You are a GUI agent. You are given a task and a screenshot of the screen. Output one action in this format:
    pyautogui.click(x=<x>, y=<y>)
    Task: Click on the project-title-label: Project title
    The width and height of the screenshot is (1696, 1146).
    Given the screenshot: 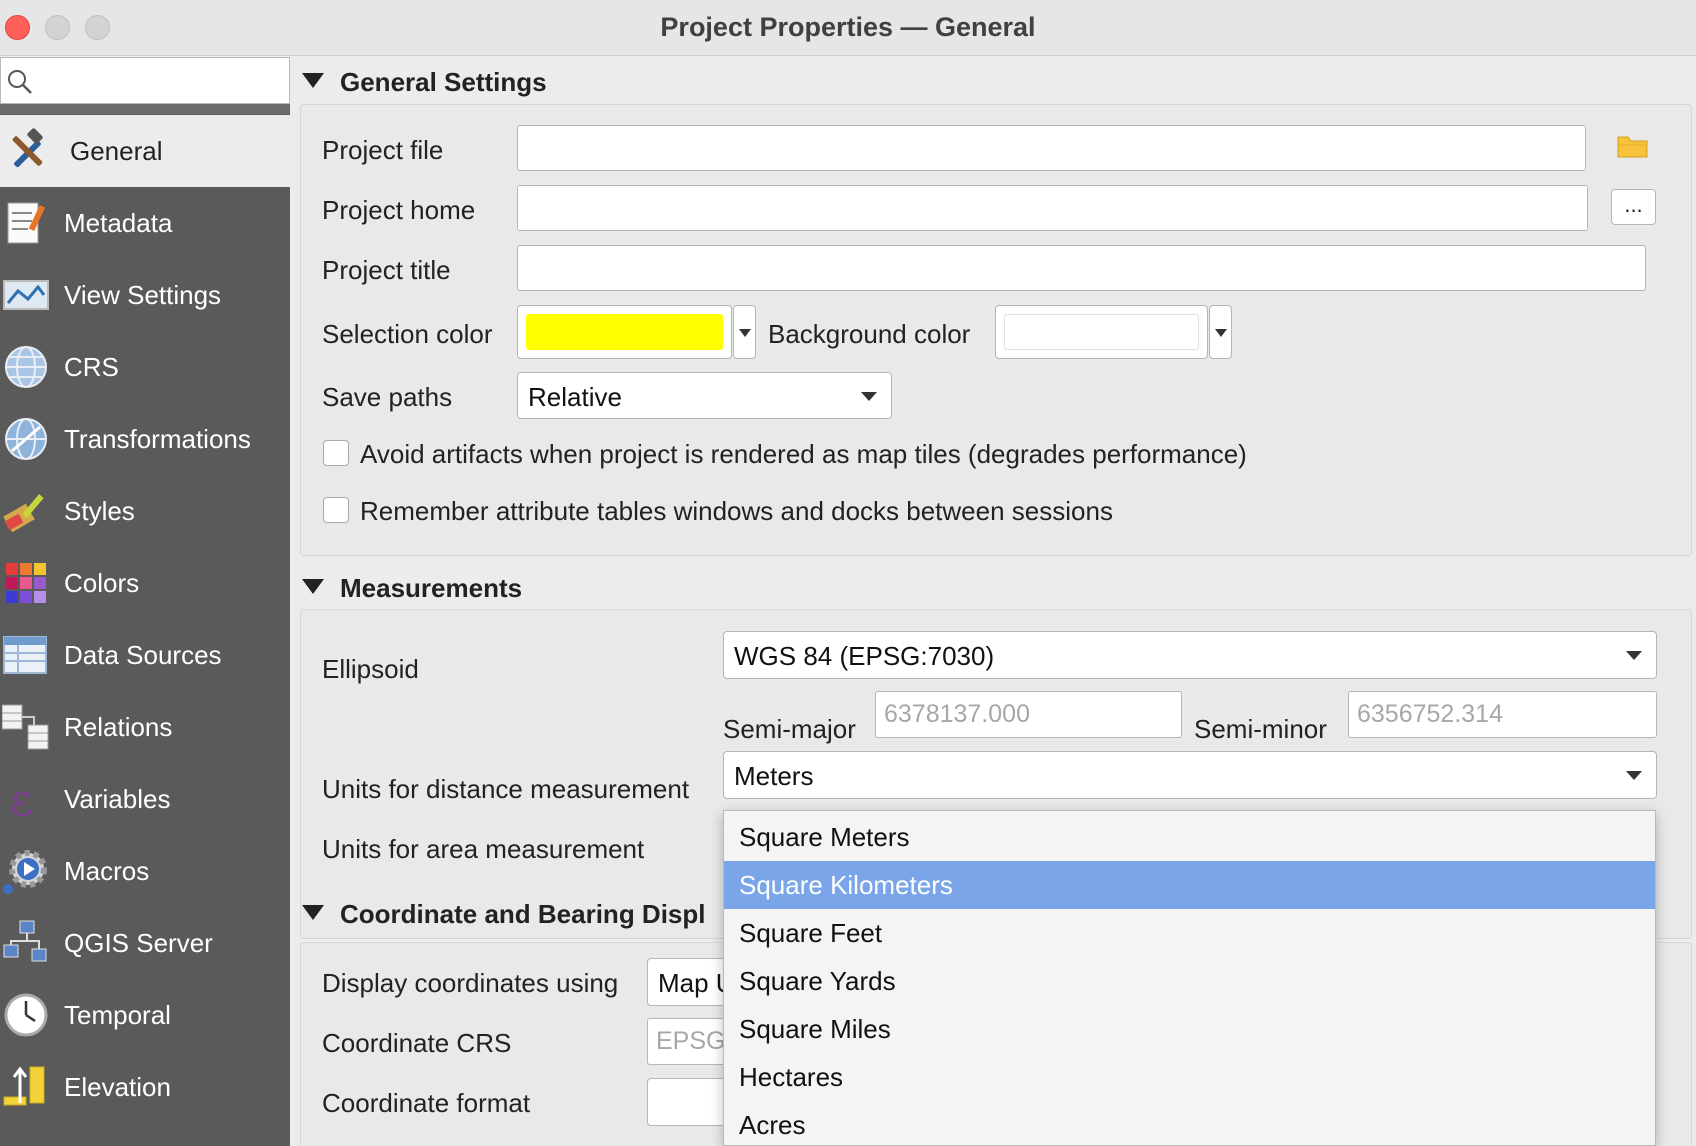 What is the action you would take?
    pyautogui.click(x=386, y=270)
    